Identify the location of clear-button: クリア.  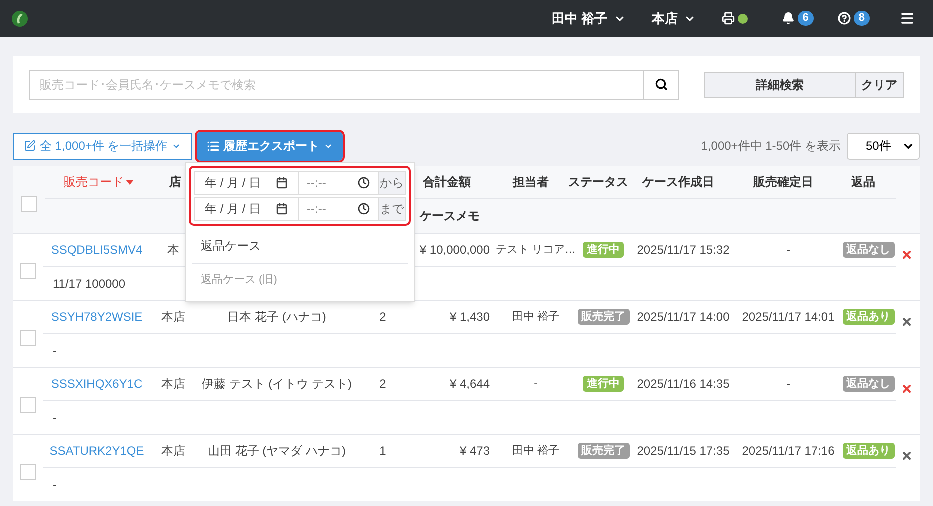
(880, 85).